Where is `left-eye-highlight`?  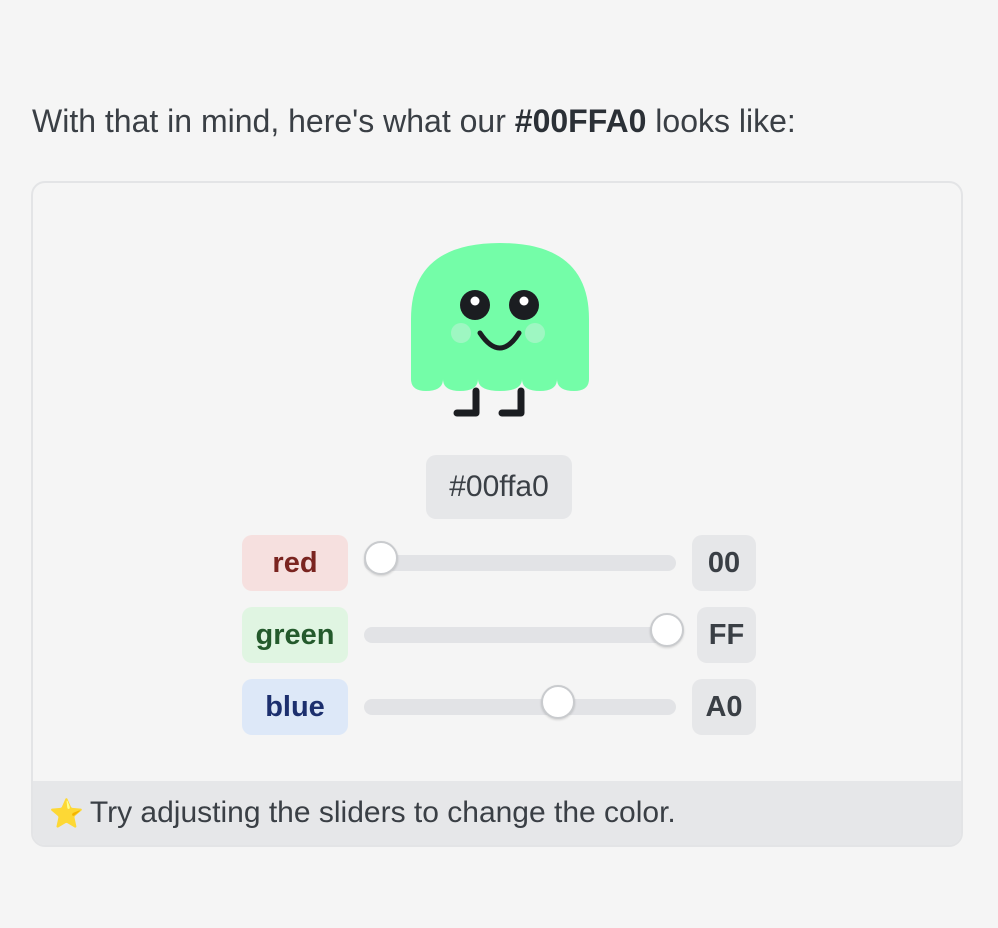
left-eye-highlight is located at coordinates (475, 301).